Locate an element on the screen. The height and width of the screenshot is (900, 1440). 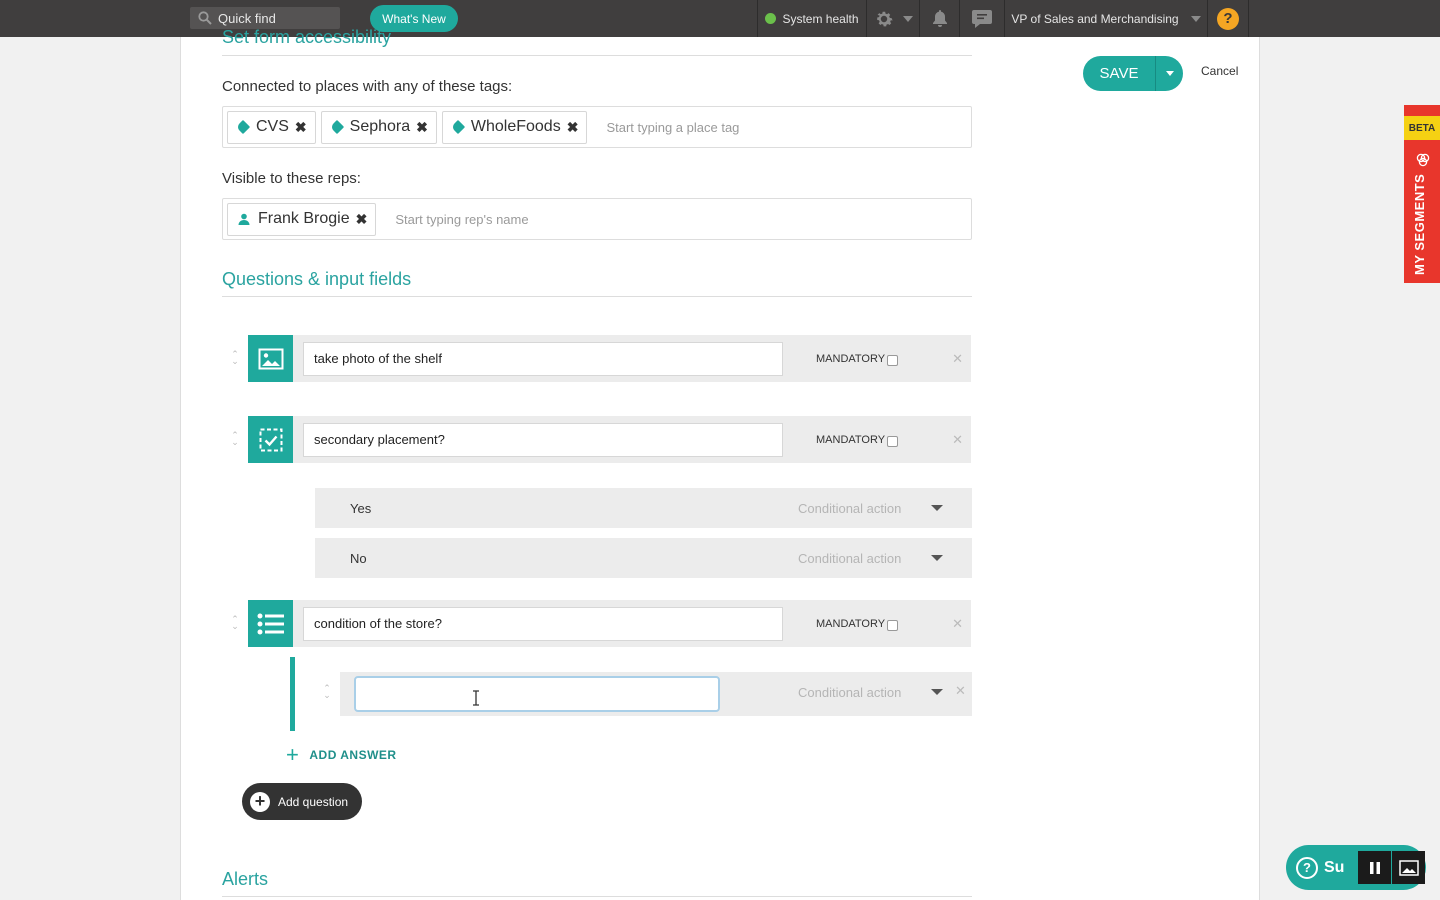
save-button: SAVE is located at coordinates (1133, 73).